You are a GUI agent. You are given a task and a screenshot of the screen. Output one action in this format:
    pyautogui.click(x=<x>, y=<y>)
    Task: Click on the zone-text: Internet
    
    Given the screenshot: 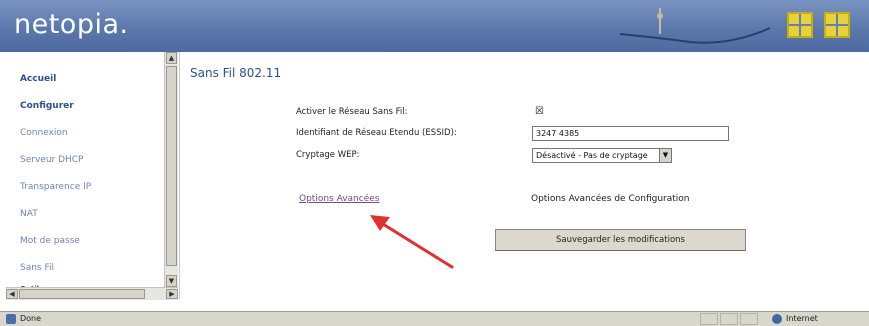 What is the action you would take?
    pyautogui.click(x=802, y=318)
    